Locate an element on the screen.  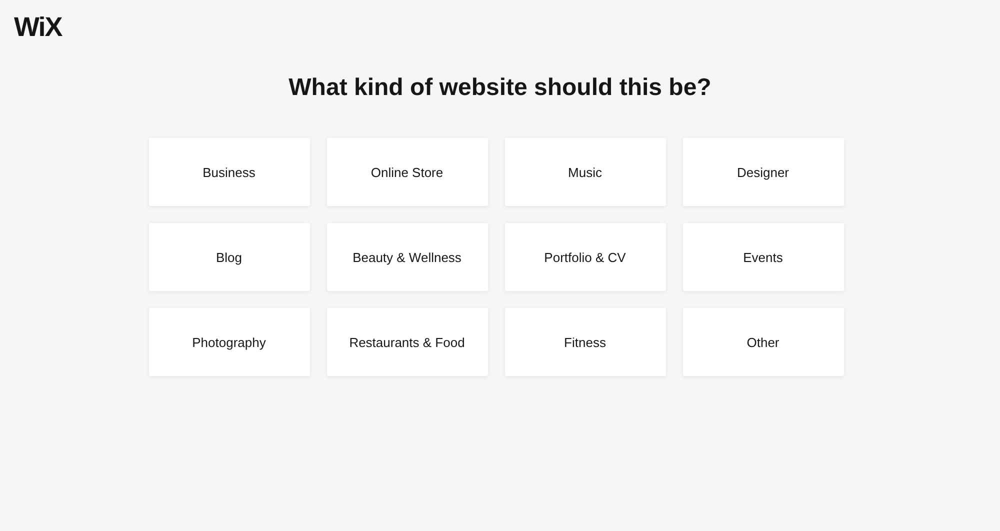
category-tile: Portfolio & CV is located at coordinates (585, 257).